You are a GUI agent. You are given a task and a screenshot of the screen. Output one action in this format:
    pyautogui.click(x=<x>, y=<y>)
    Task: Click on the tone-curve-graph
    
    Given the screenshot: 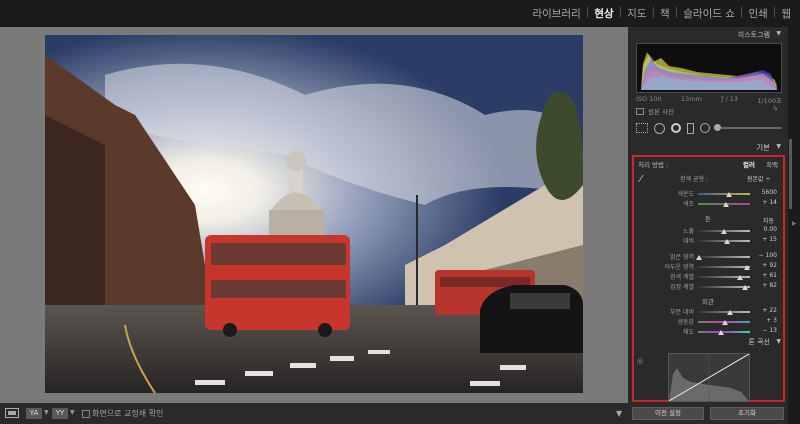 What is the action you would take?
    pyautogui.click(x=709, y=377)
    